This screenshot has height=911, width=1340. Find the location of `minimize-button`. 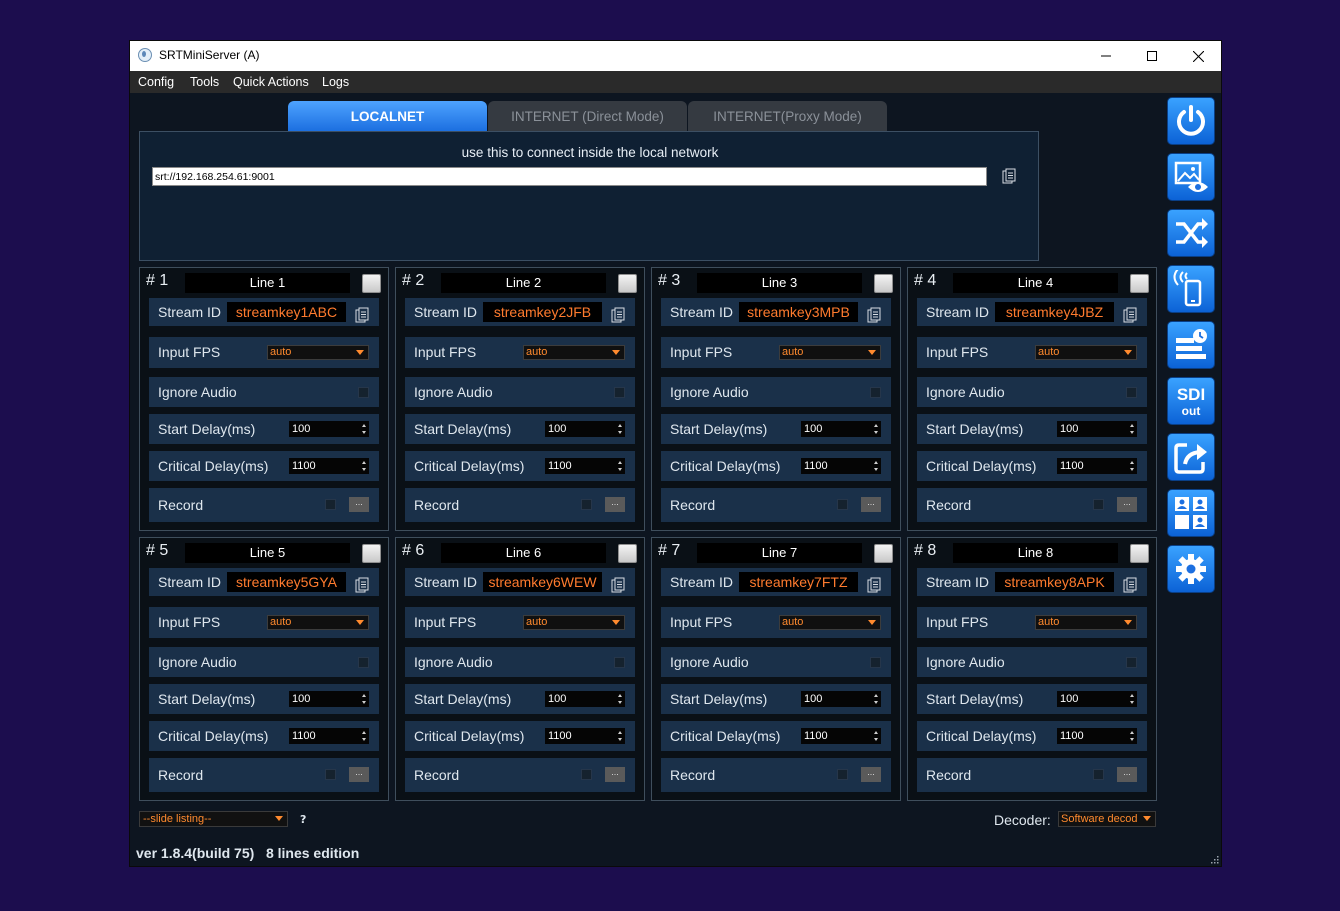

minimize-button is located at coordinates (1106, 56).